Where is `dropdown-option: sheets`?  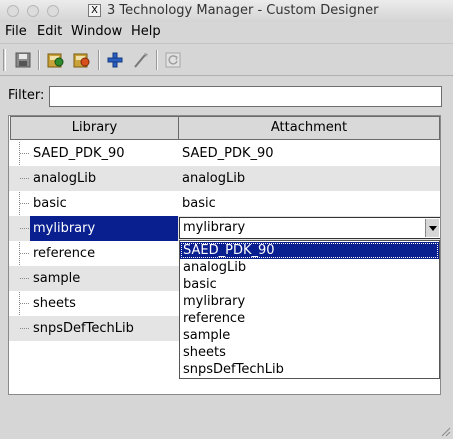
dropdown-option: sheets is located at coordinates (309, 352).